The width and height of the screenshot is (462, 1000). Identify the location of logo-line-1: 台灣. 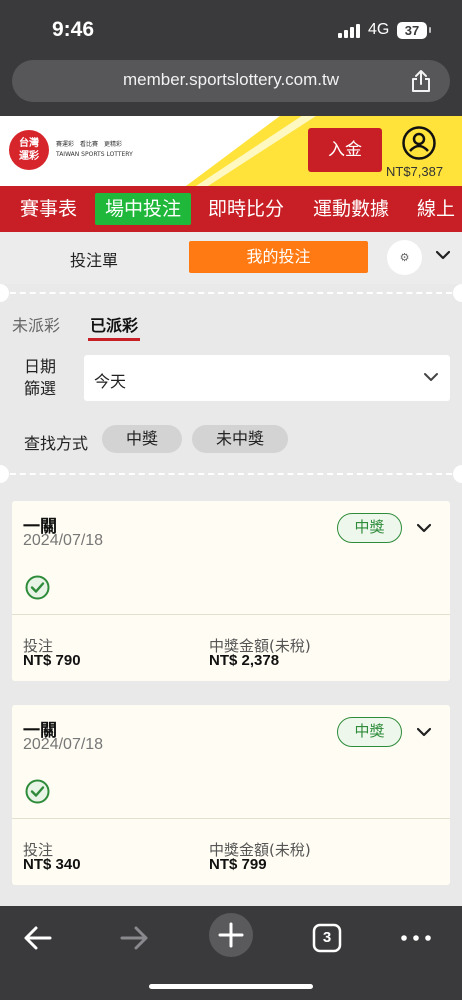
(29, 143).